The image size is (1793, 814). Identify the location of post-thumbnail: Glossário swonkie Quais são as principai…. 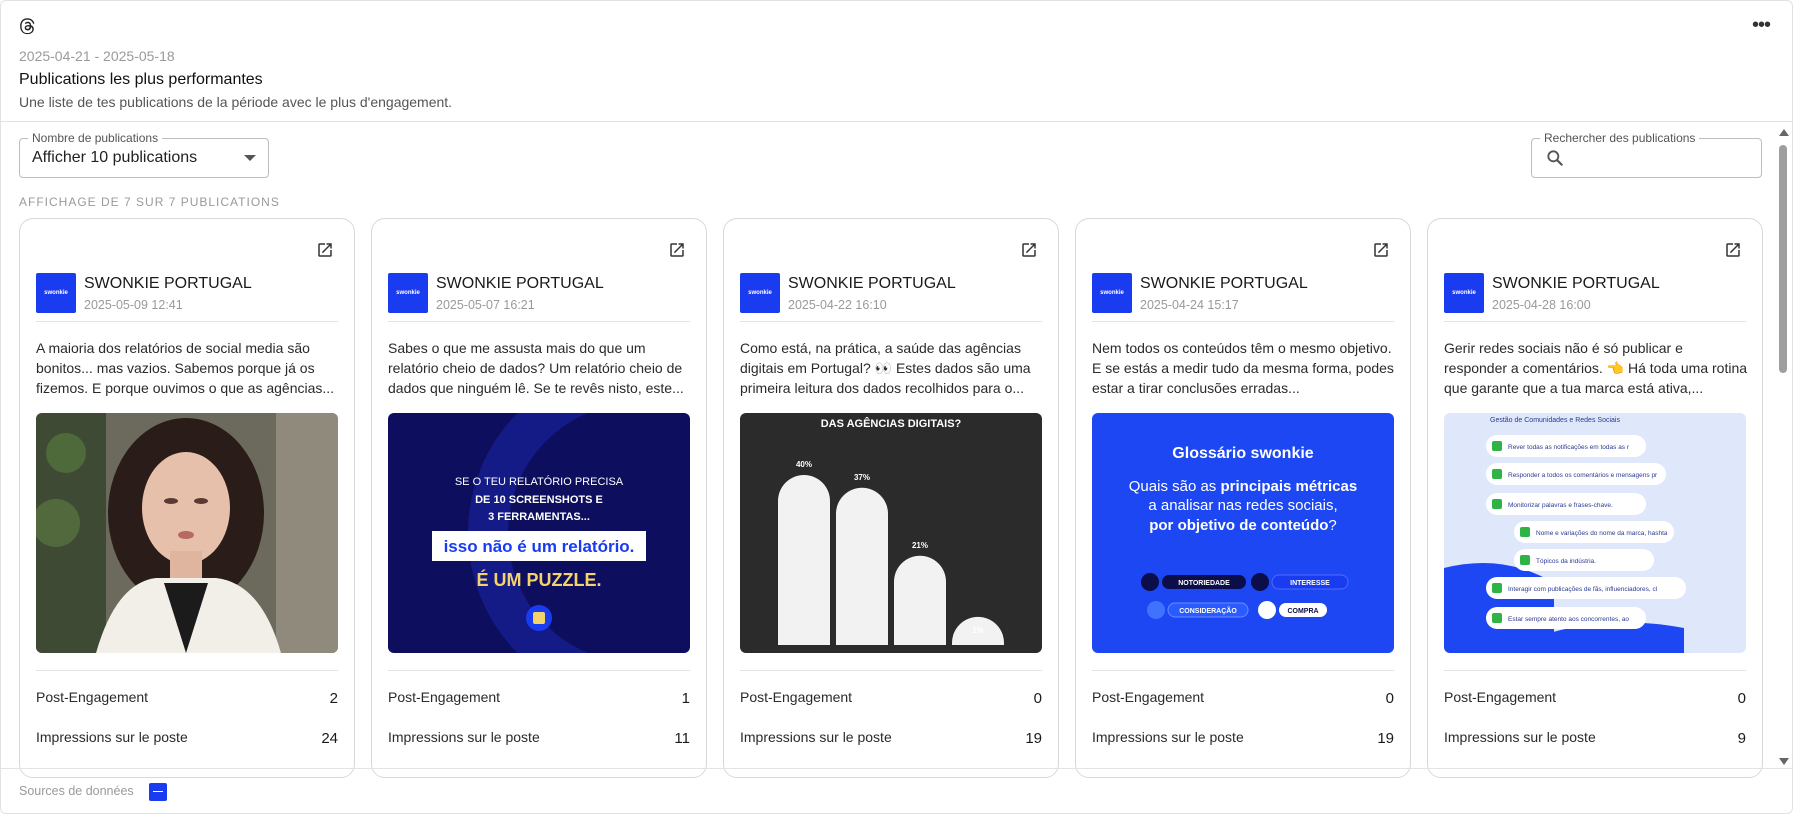
(1243, 533).